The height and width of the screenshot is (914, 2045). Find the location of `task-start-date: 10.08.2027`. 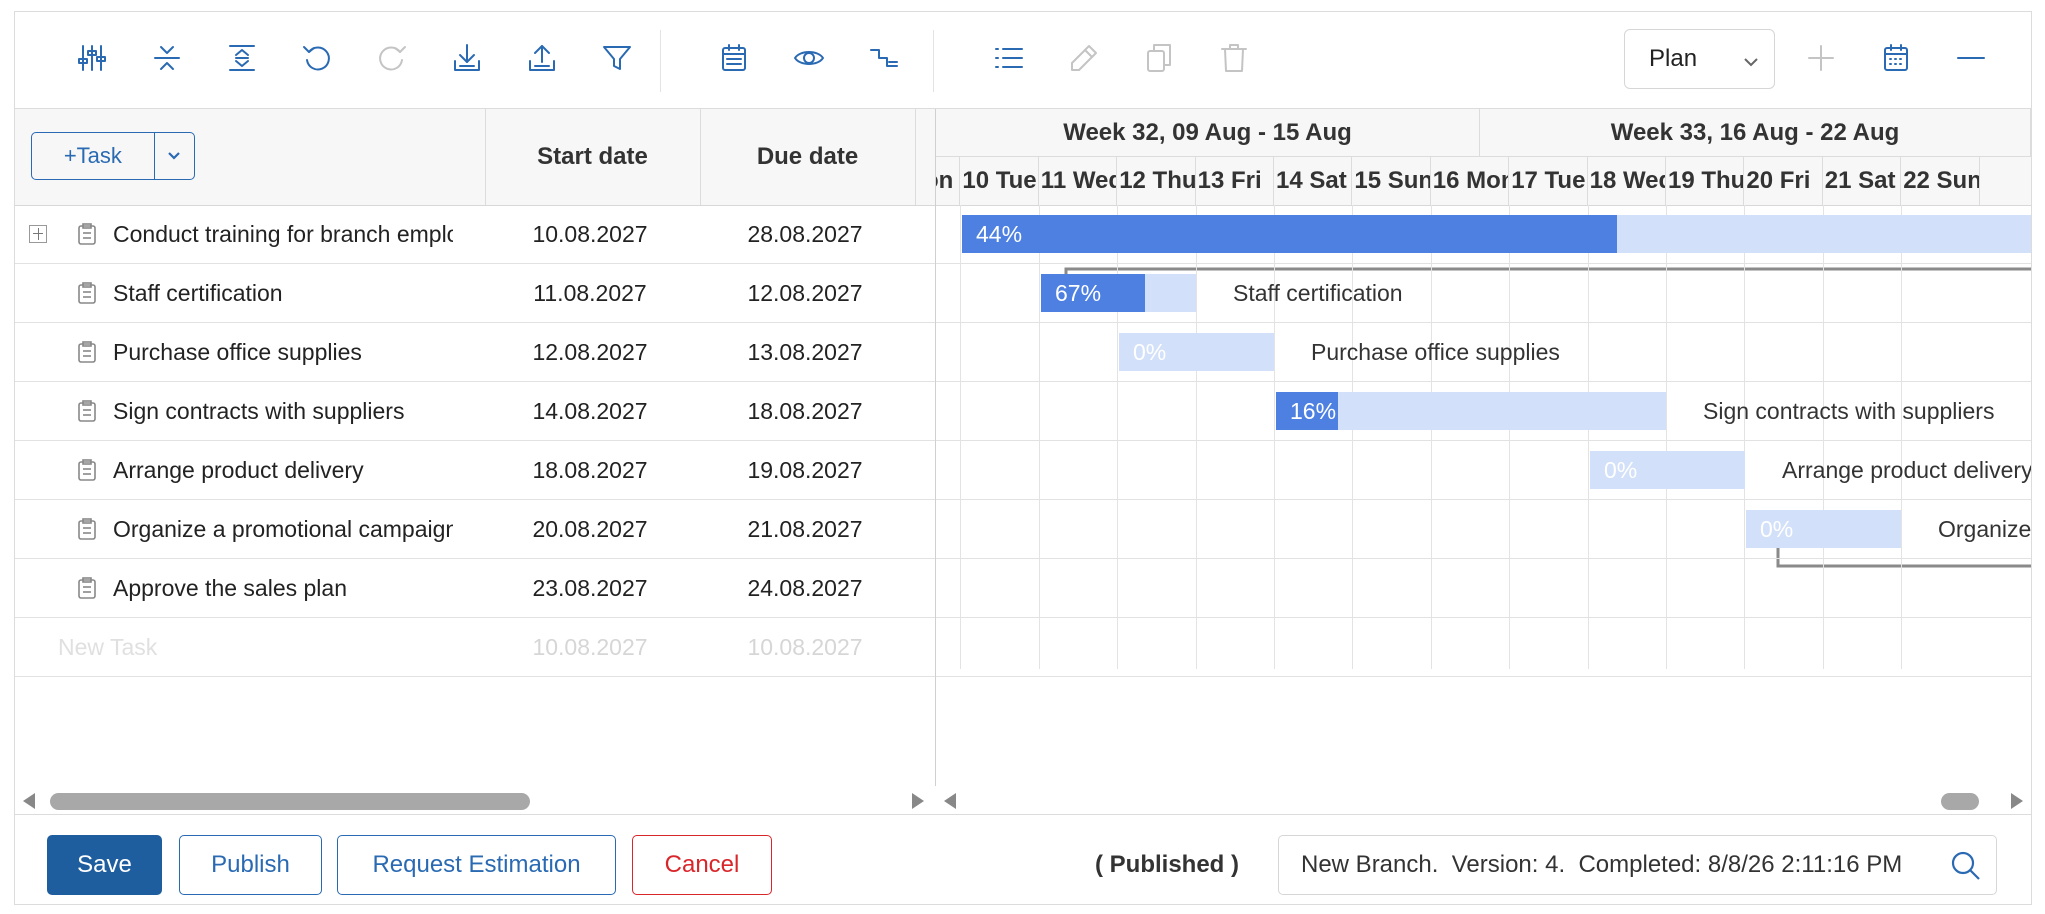

task-start-date: 10.08.2027 is located at coordinates (590, 234).